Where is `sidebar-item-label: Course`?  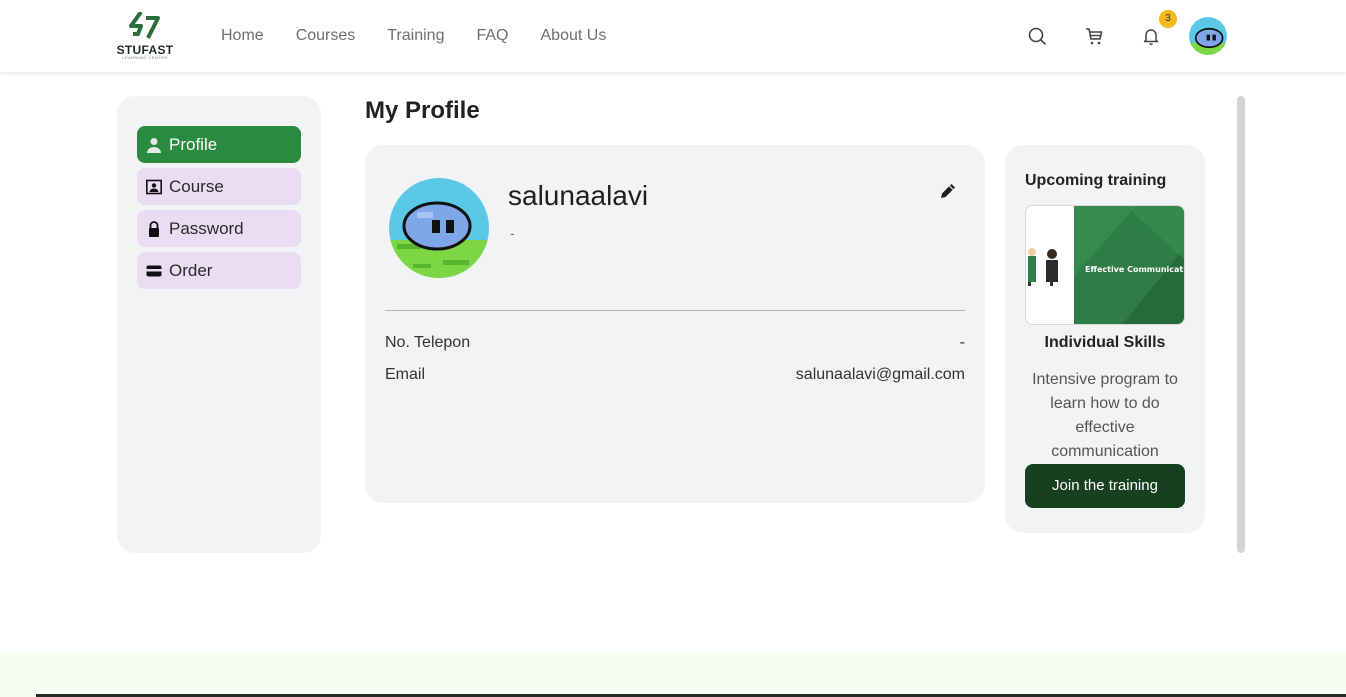 sidebar-item-label: Course is located at coordinates (196, 186).